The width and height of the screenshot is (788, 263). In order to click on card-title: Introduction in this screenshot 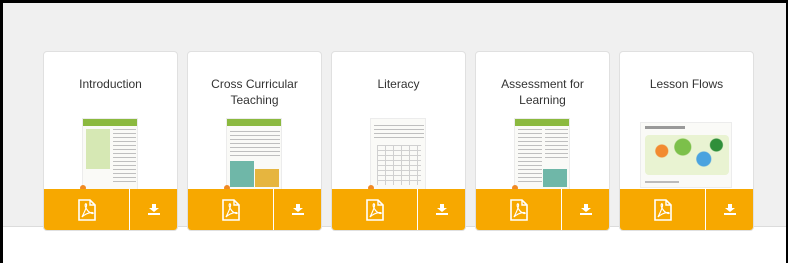, I will do `click(110, 84)`.